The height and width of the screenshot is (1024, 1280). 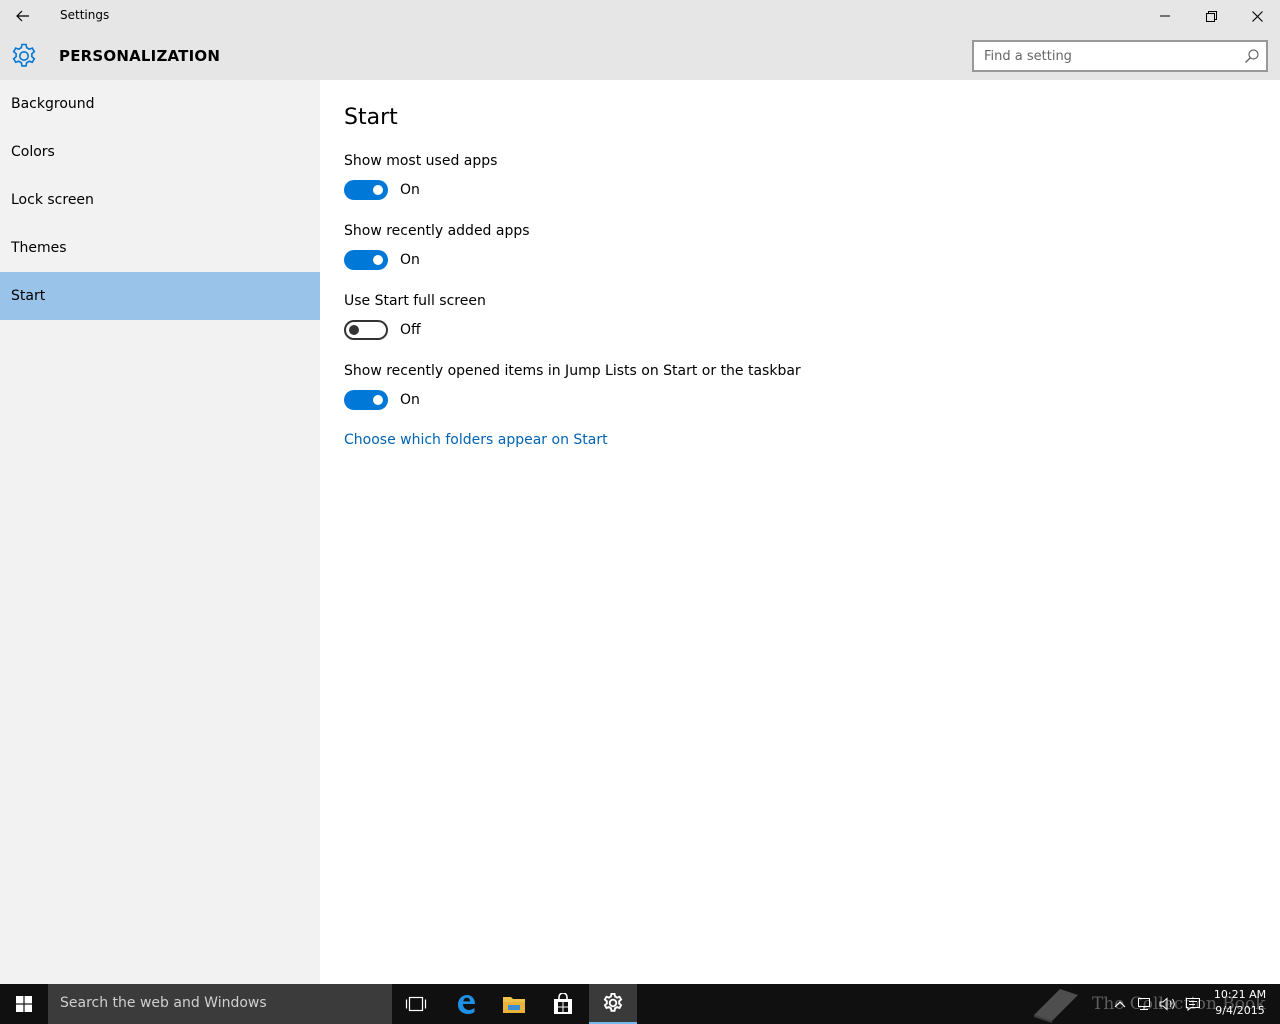 What do you see at coordinates (371, 117) in the screenshot?
I see `page-title: Start` at bounding box center [371, 117].